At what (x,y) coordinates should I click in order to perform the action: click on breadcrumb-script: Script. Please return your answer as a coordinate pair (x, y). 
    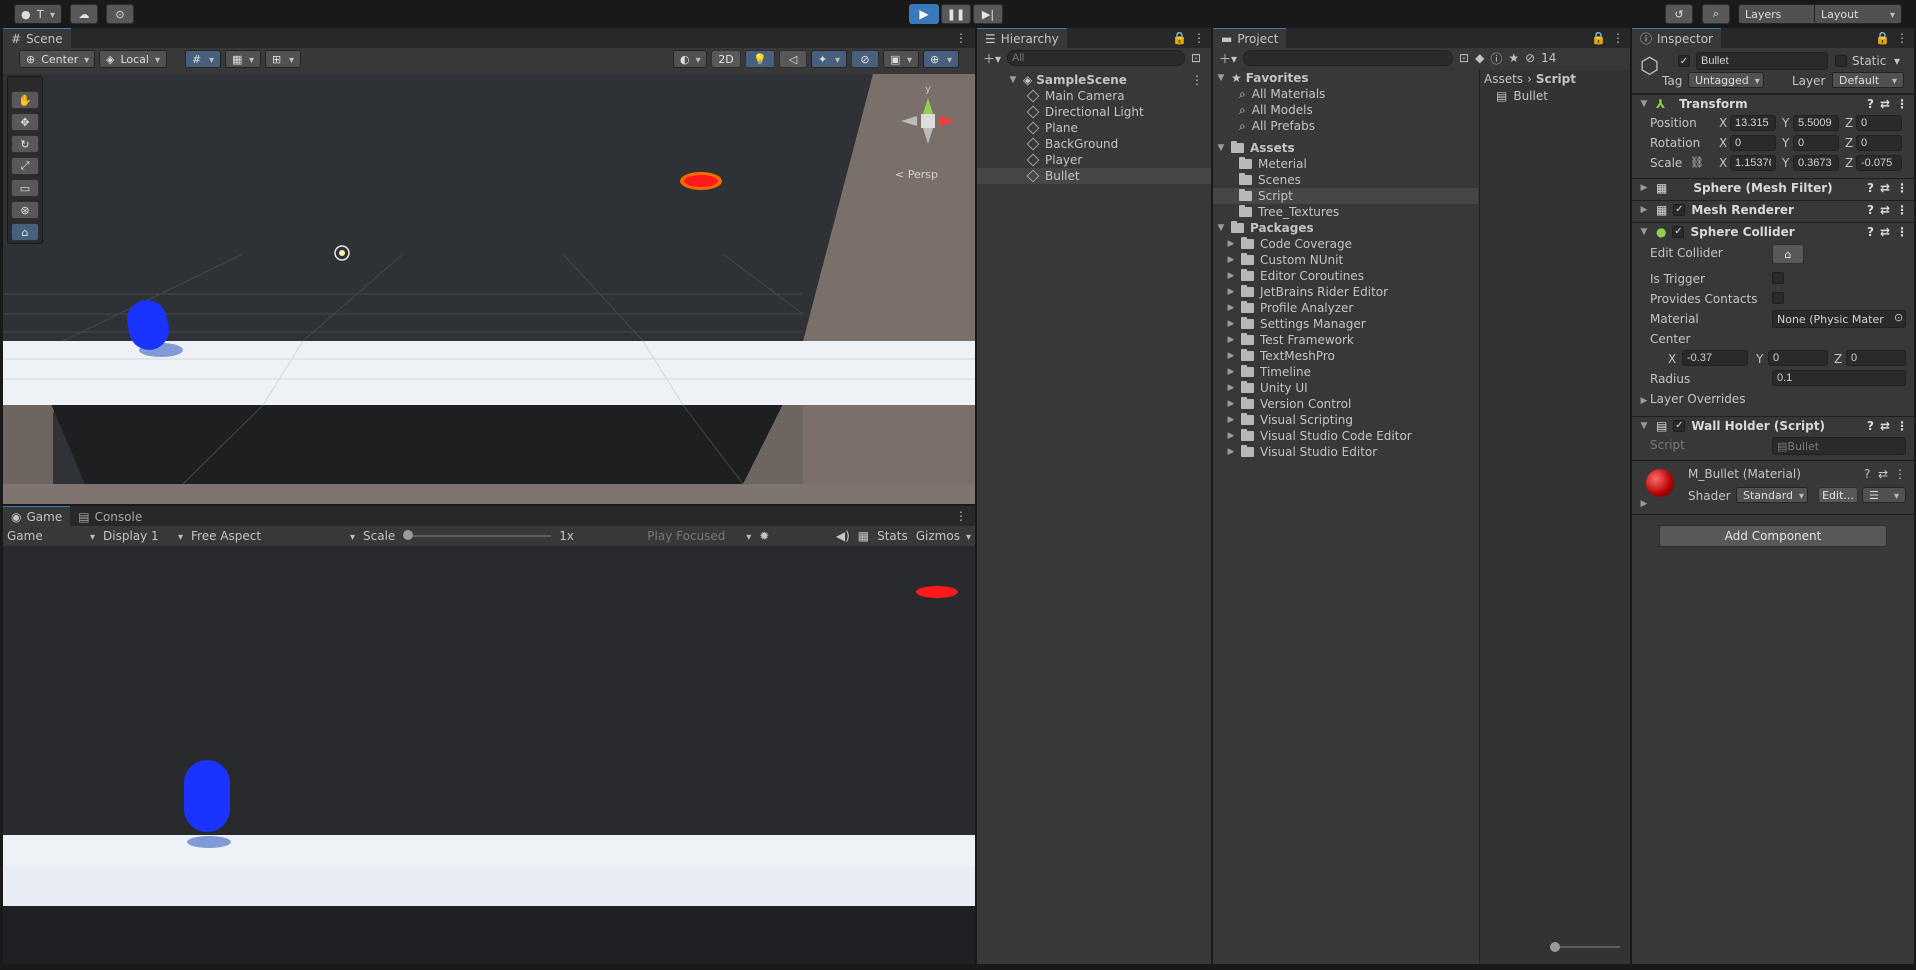
    Looking at the image, I should click on (1556, 79).